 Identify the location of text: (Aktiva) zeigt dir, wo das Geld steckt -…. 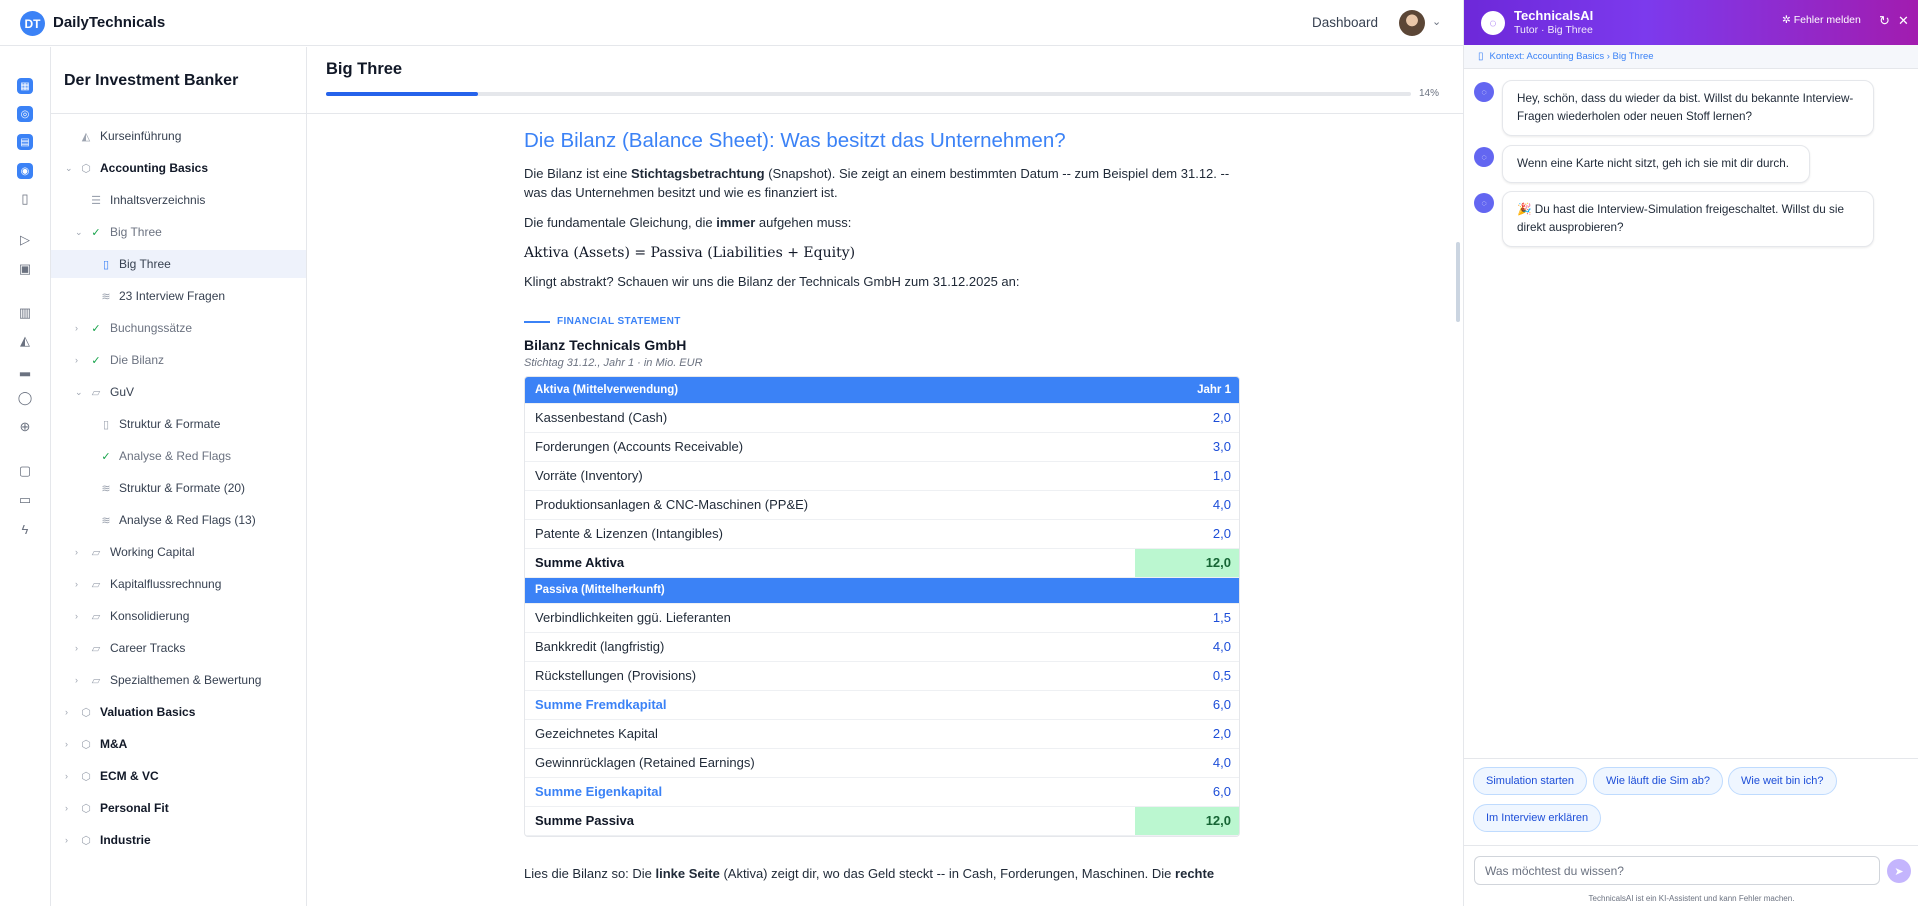
(947, 873).